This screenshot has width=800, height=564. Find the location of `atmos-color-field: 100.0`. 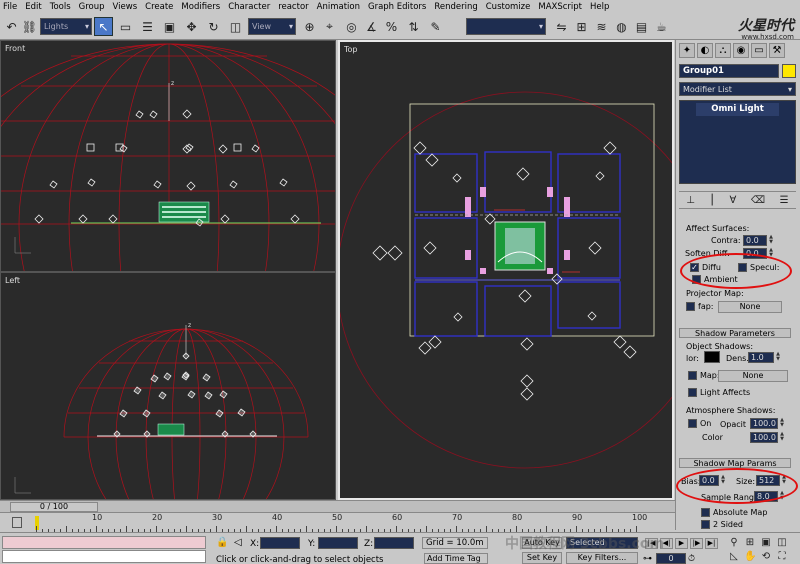

atmos-color-field: 100.0 is located at coordinates (764, 437).